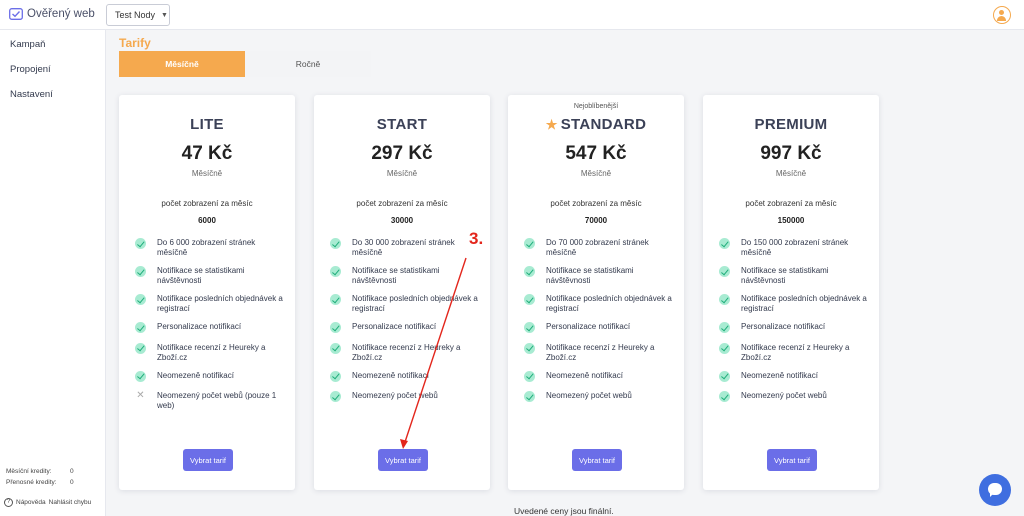  Describe the element at coordinates (564, 511) in the screenshot. I see `price-note: Uvedené ceny jsou finální.` at that location.